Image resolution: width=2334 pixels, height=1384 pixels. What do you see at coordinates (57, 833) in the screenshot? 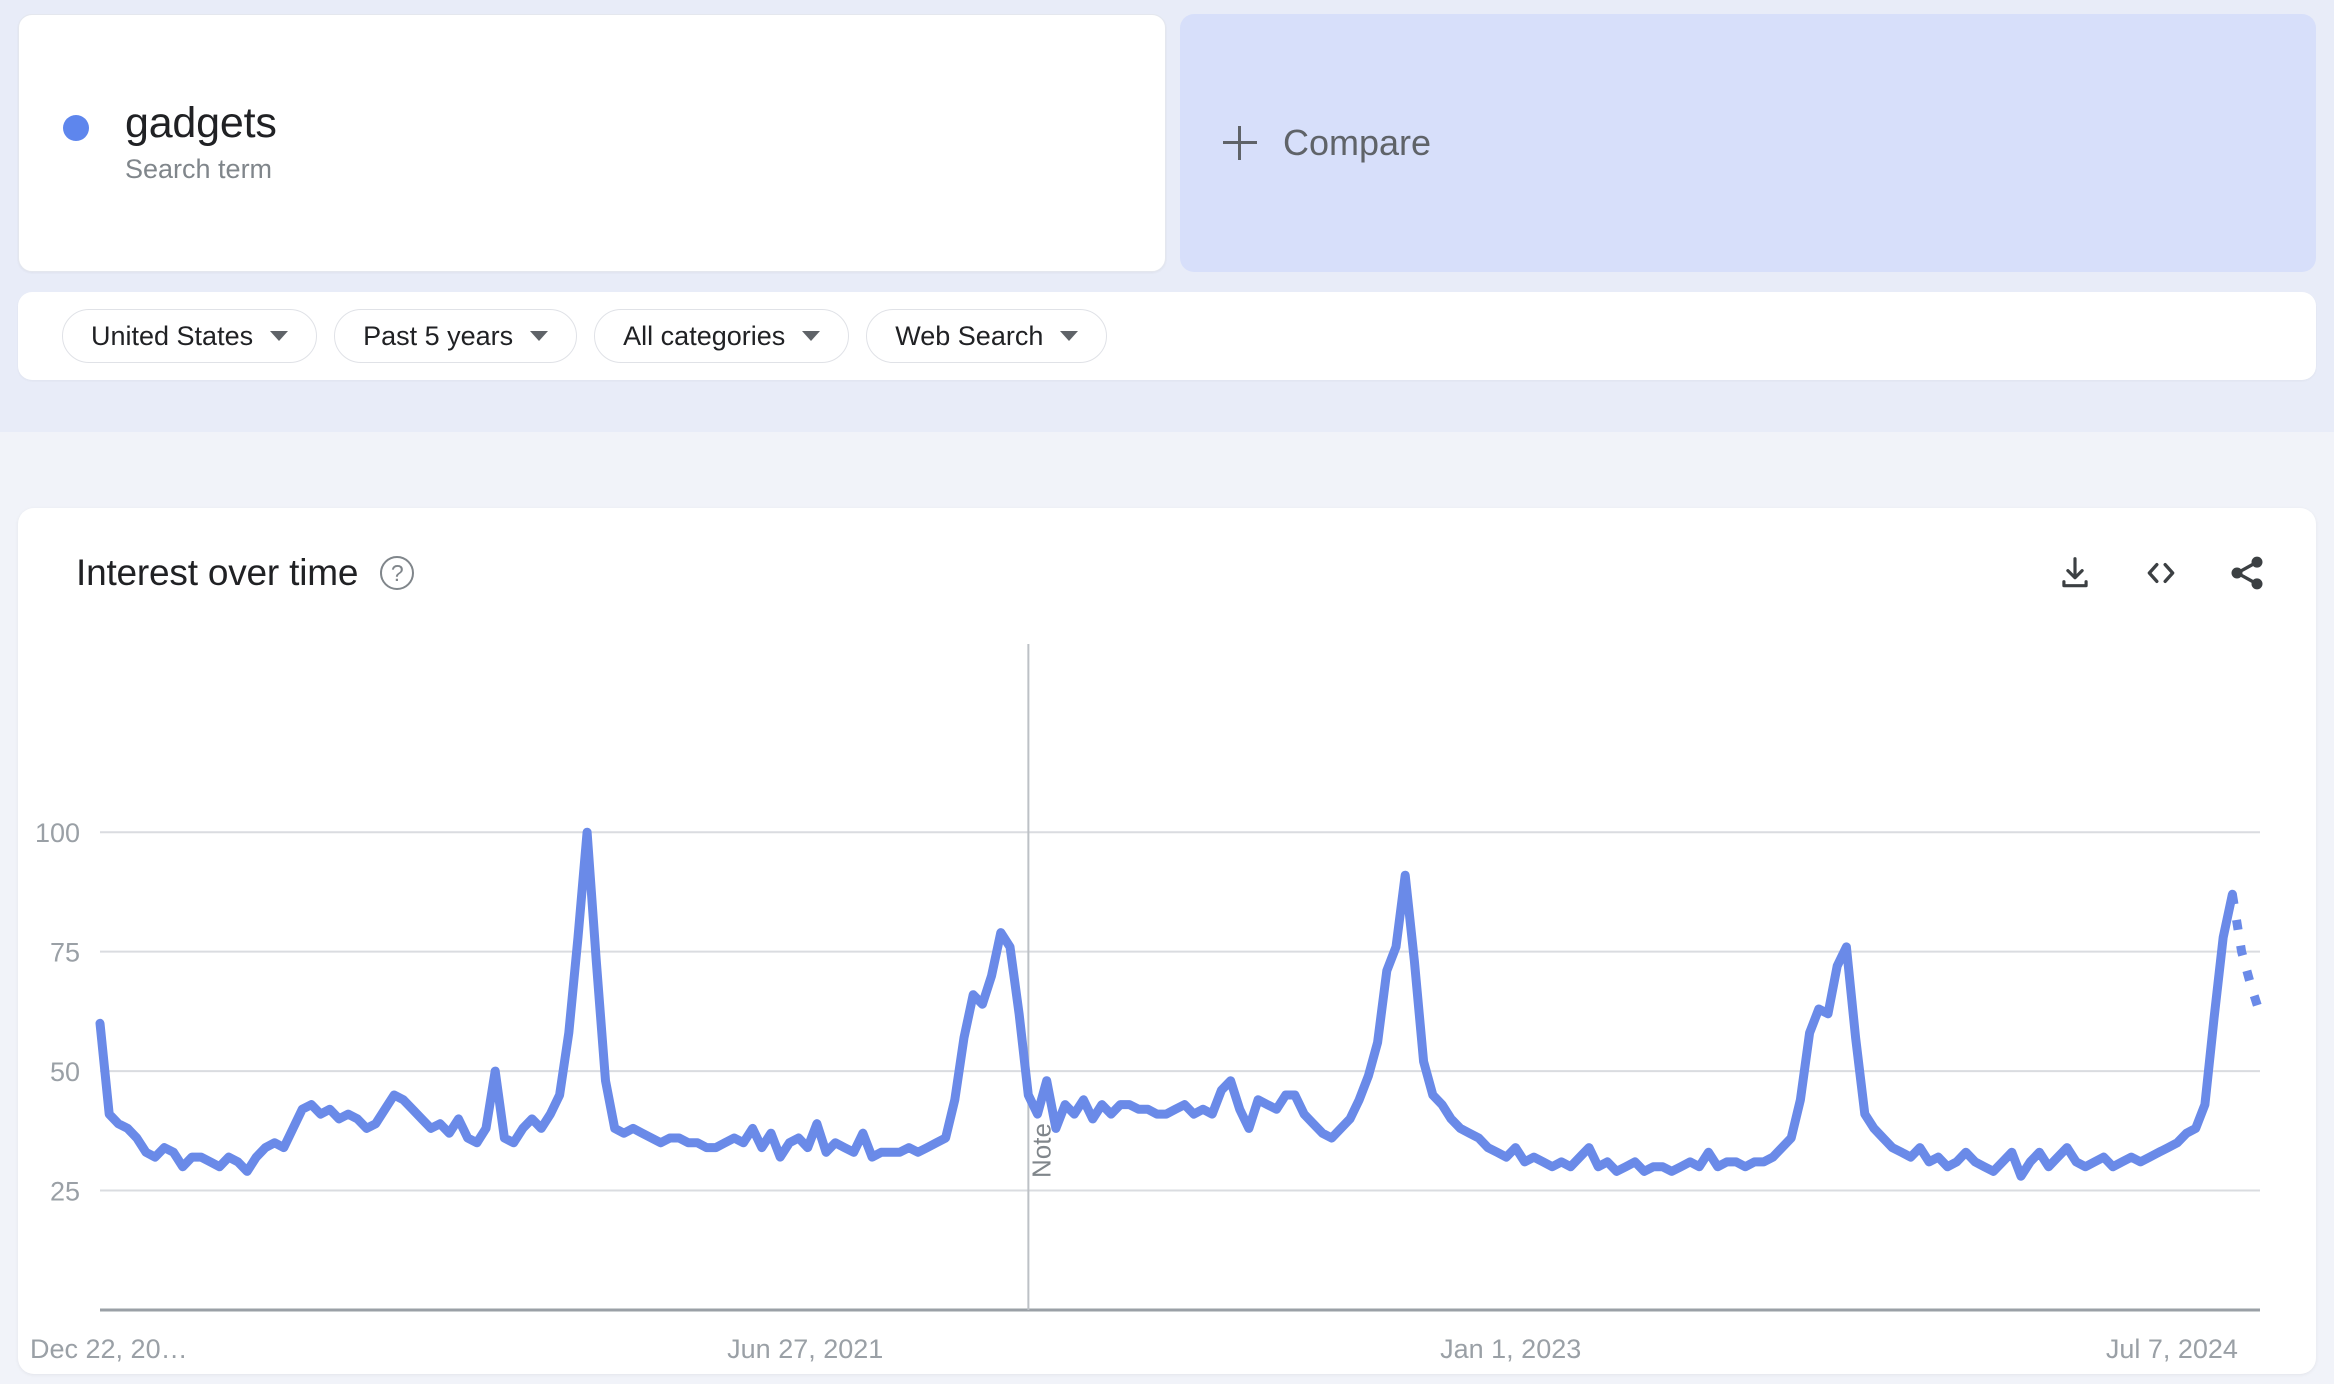
I see `y-axis-tick-label: 100` at bounding box center [57, 833].